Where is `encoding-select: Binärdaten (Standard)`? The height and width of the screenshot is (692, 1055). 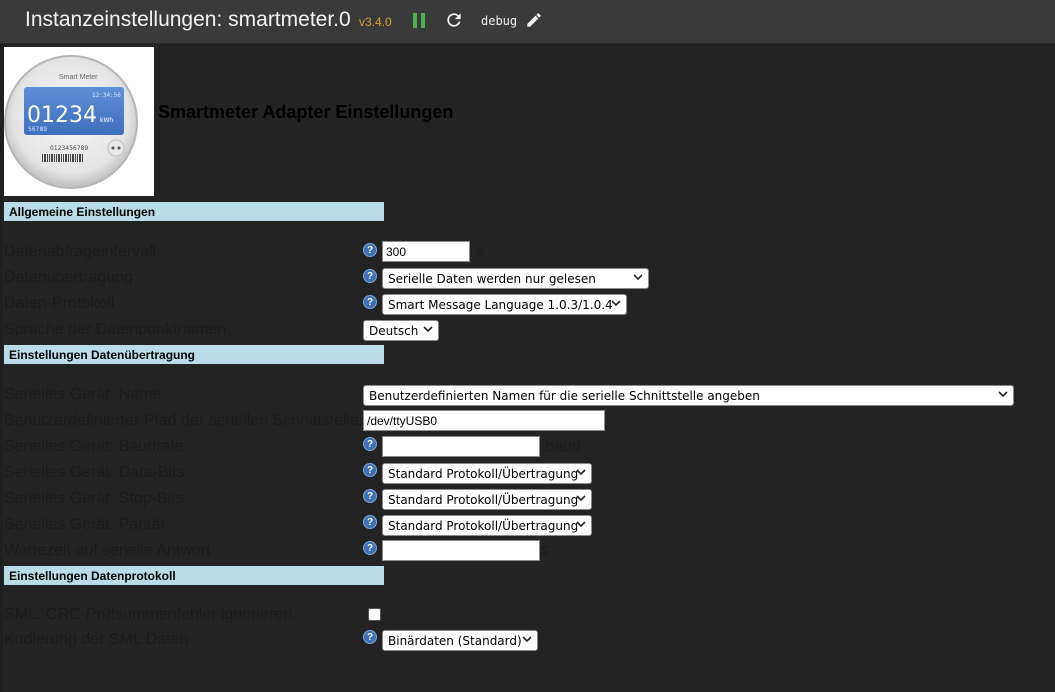 encoding-select: Binärdaten (Standard) is located at coordinates (460, 640).